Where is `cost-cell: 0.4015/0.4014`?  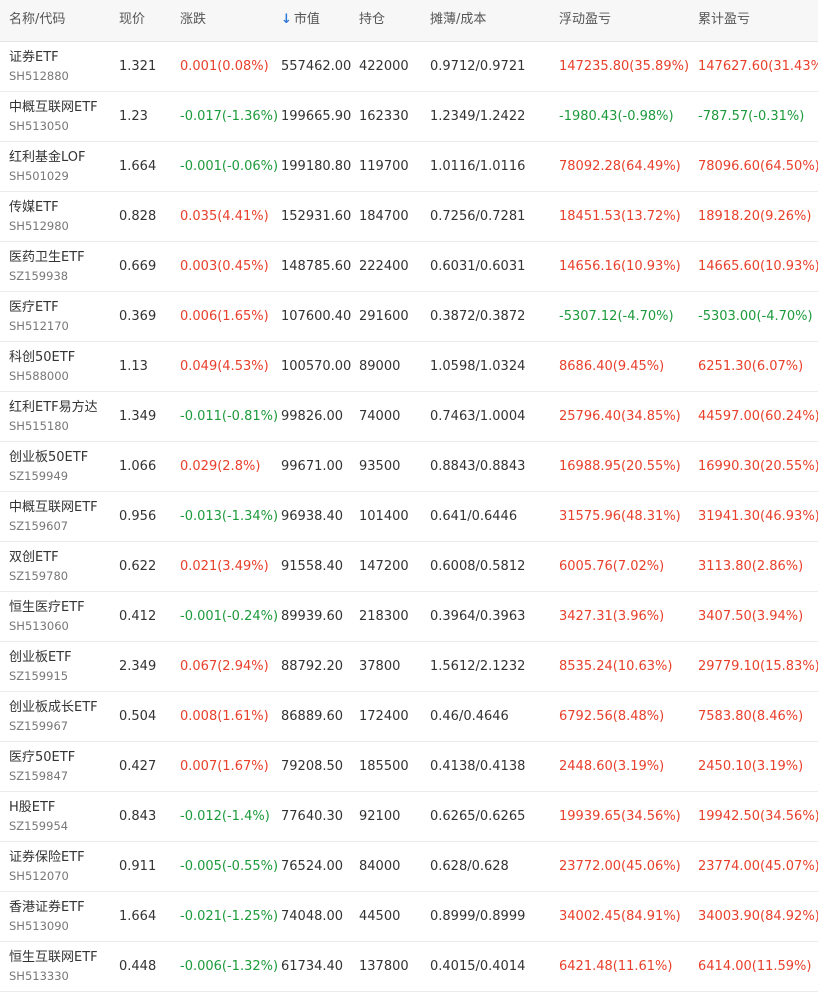
cost-cell: 0.4015/0.4014 is located at coordinates (478, 966).